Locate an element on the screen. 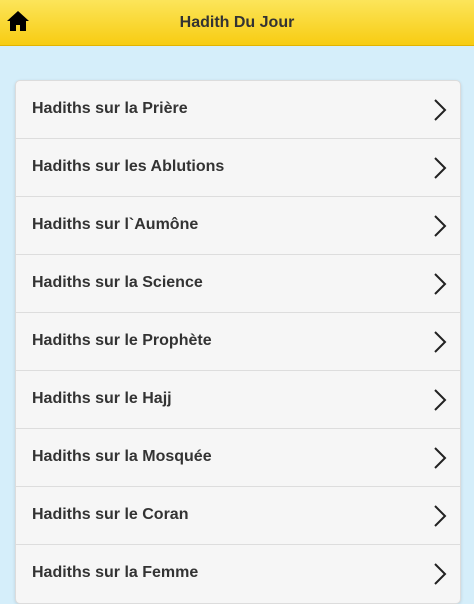 The width and height of the screenshot is (474, 604). list-item-label: Hadiths sur l`Aumône is located at coordinates (115, 224).